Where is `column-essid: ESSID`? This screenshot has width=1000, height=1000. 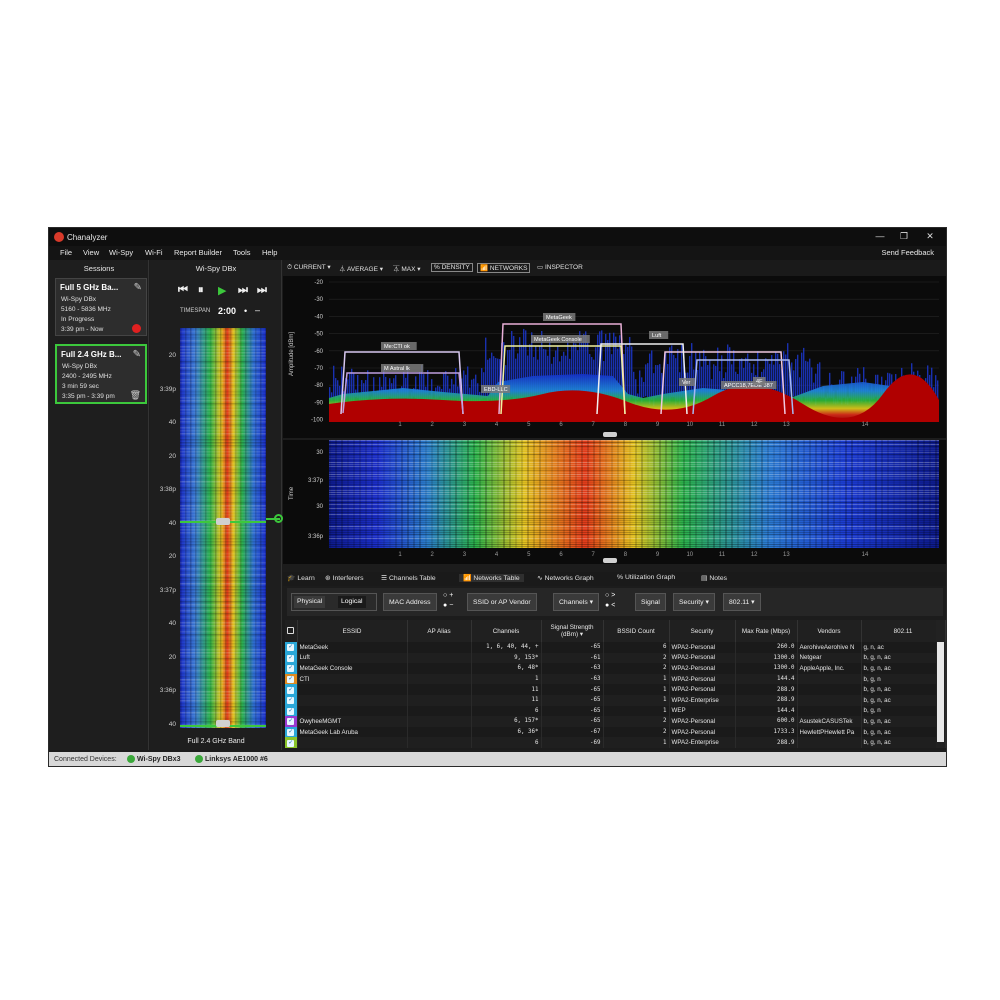
column-essid: ESSID is located at coordinates (352, 631).